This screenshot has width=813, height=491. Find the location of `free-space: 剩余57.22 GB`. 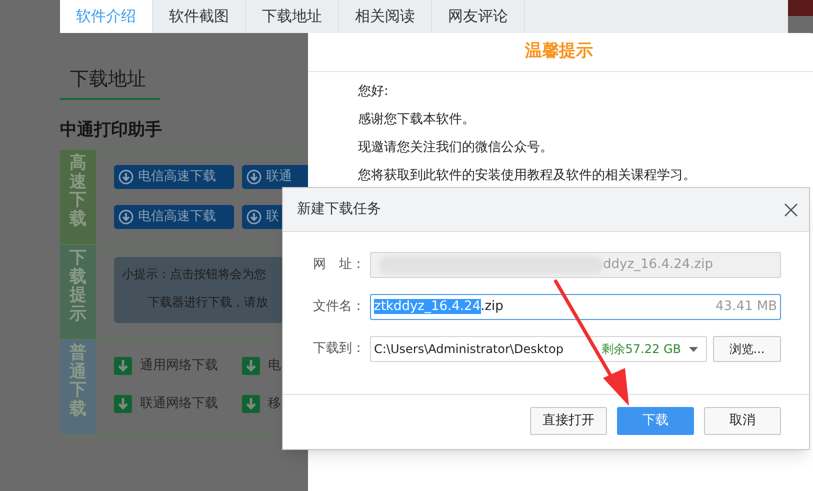

free-space: 剩余57.22 GB is located at coordinates (641, 349).